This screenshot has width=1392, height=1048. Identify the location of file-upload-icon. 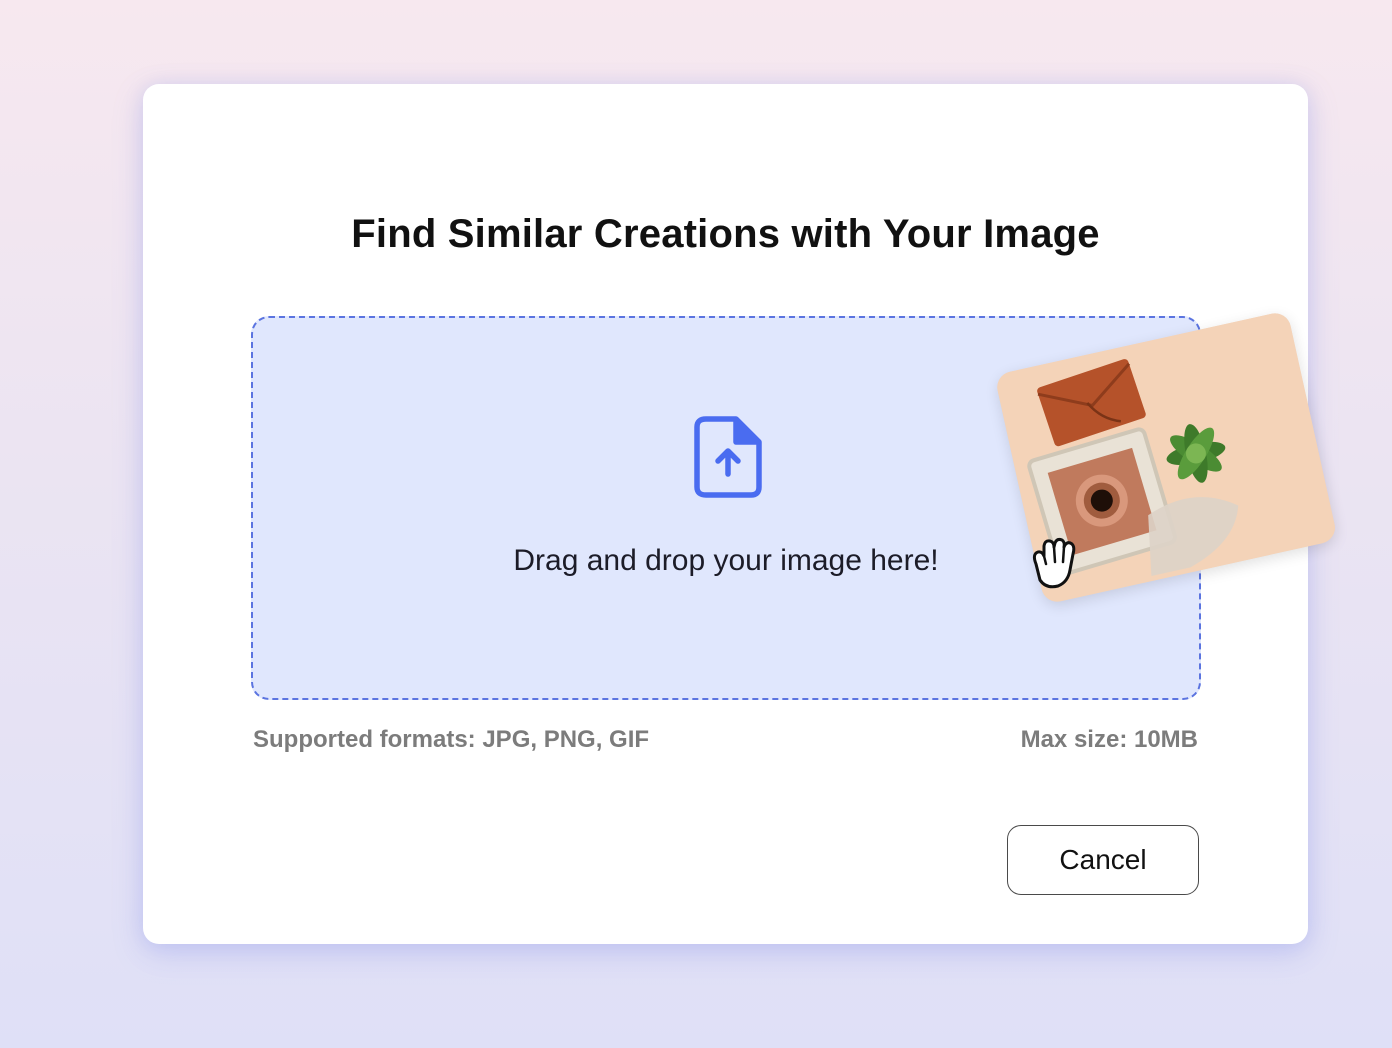
(728, 457).